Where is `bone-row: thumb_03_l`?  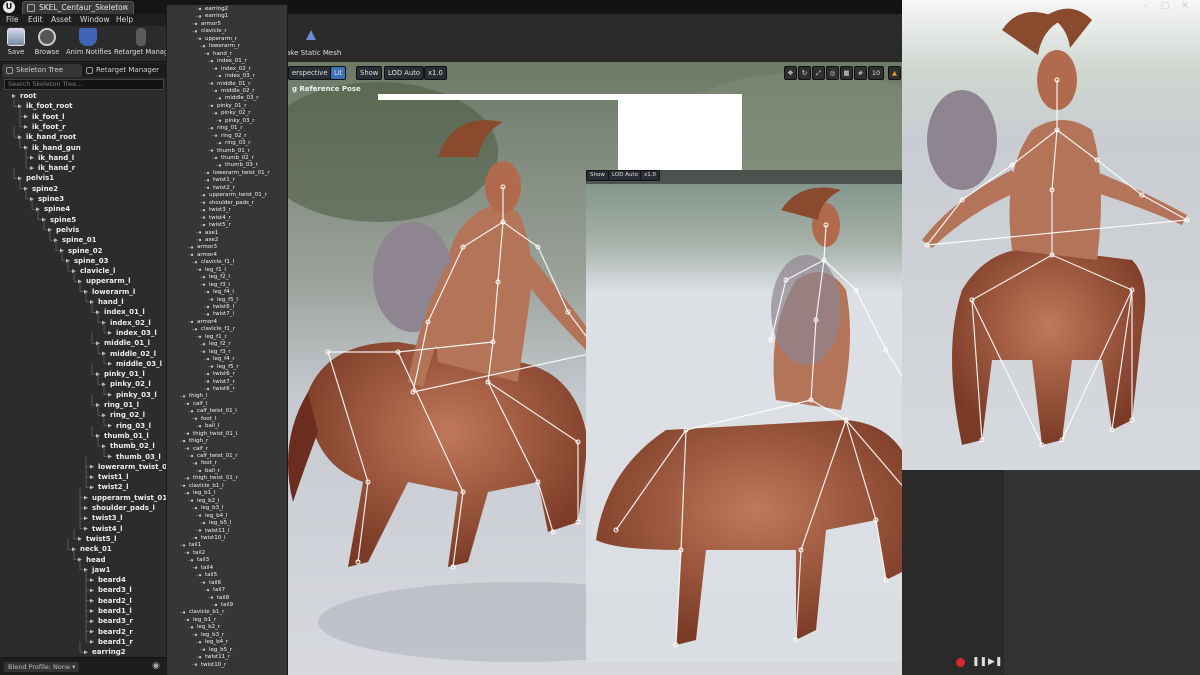 bone-row: thumb_03_l is located at coordinates (138, 457).